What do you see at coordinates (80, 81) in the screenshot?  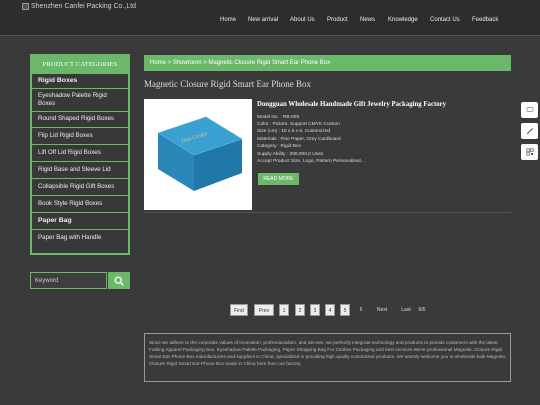 I see `category-rigid-boxes: Rigid Boxes` at bounding box center [80, 81].